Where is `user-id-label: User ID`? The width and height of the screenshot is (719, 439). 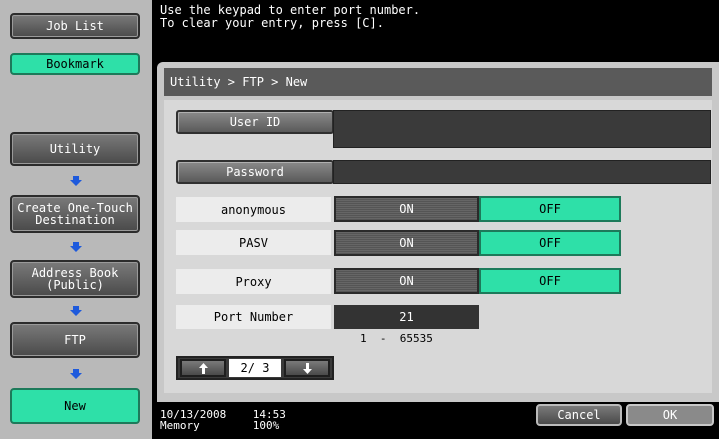
user-id-label: User ID is located at coordinates (255, 122).